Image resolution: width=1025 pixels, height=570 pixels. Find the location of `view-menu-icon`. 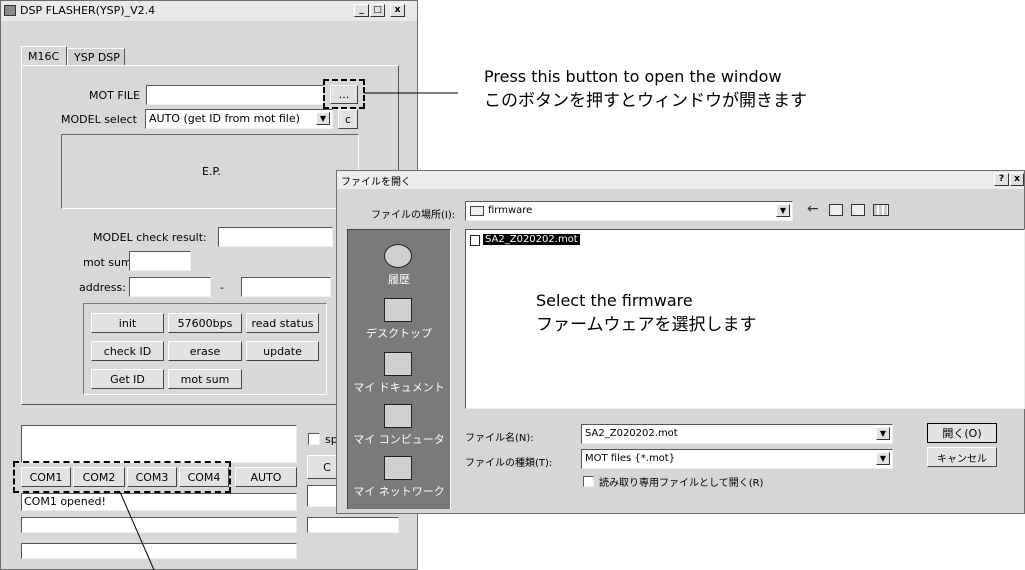

view-menu-icon is located at coordinates (881, 210).